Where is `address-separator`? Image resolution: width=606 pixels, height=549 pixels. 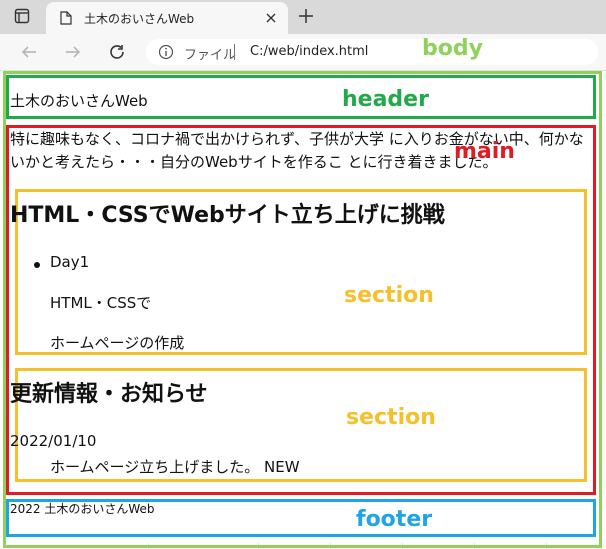
address-separator is located at coordinates (234, 52).